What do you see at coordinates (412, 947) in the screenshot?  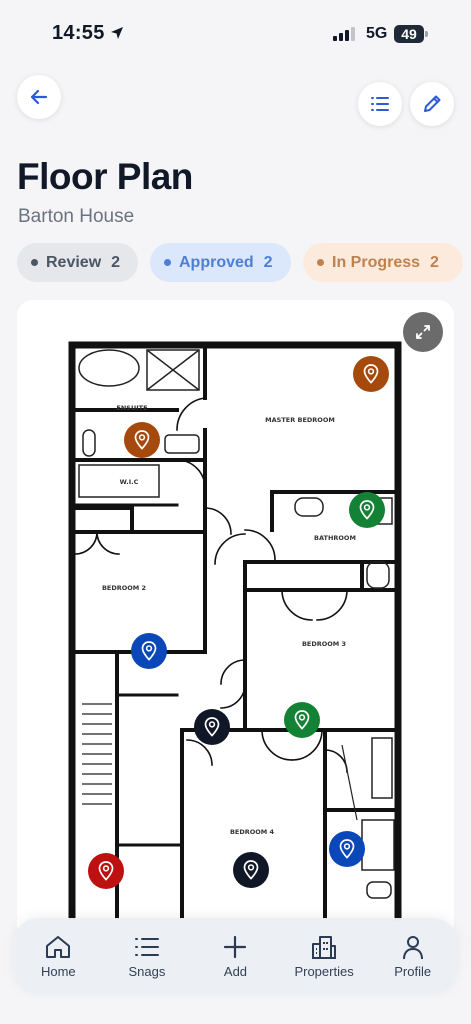 I see `person-icon` at bounding box center [412, 947].